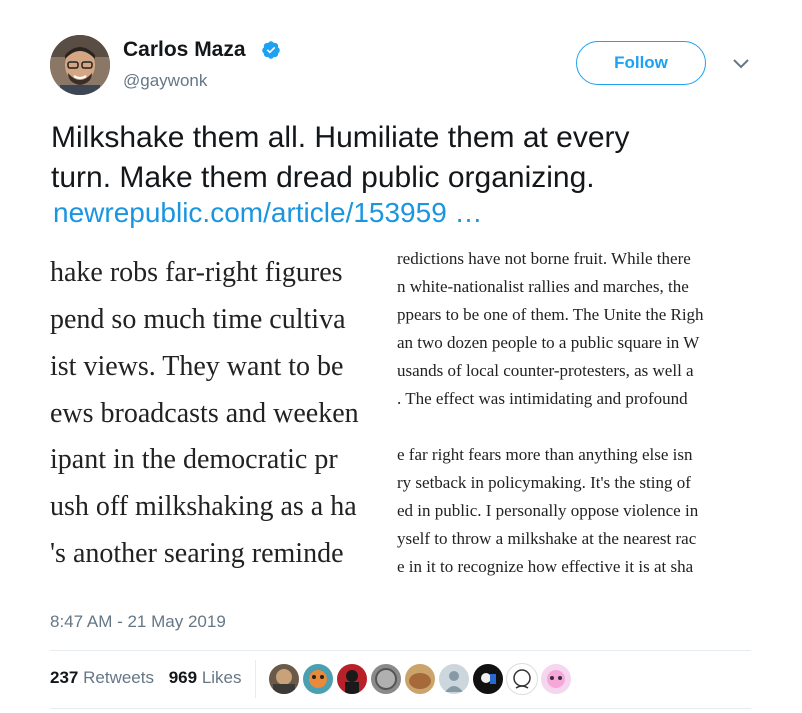 This screenshot has width=802, height=713. I want to click on stats-separator, so click(255, 679).